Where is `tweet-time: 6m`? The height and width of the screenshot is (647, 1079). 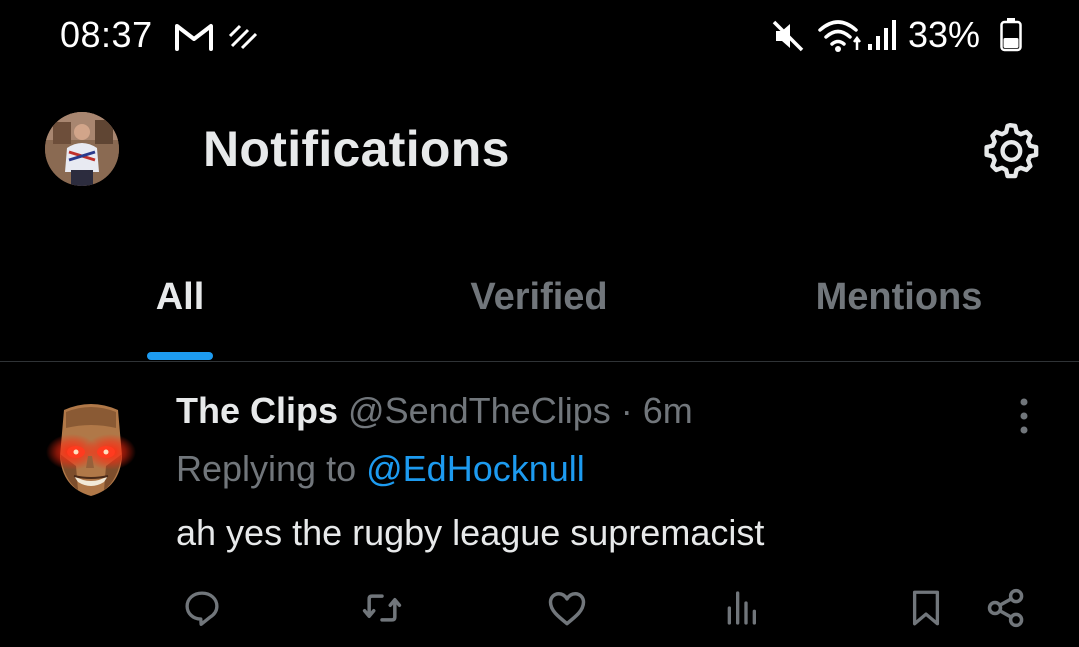 tweet-time: 6m is located at coordinates (668, 410).